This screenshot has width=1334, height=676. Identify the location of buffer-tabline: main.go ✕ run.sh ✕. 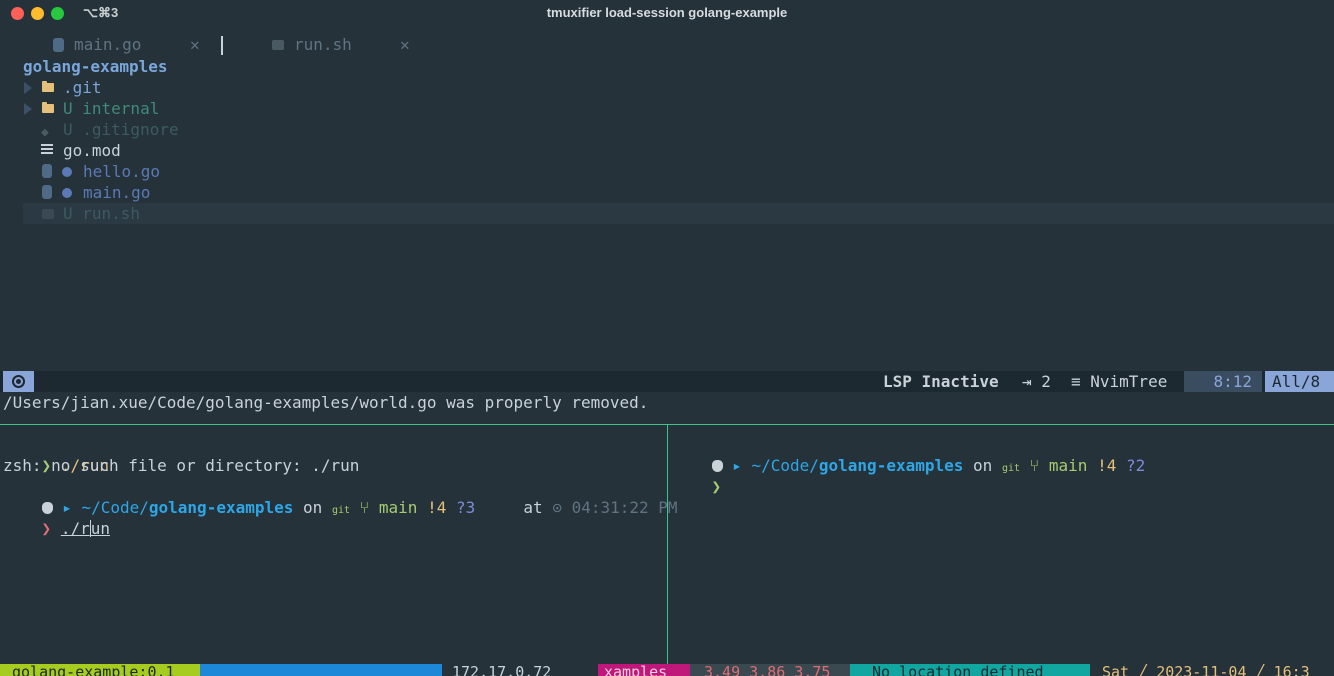
(667, 46).